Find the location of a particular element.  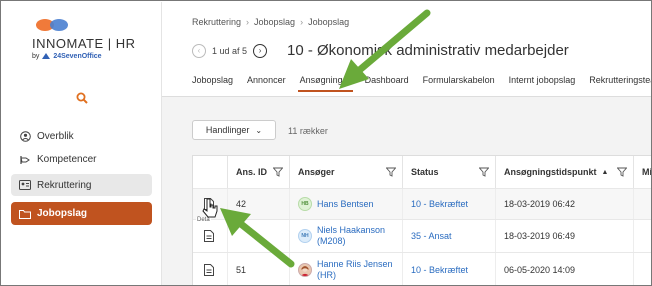

column-header-ansoeger: Ansøger is located at coordinates (346, 172).